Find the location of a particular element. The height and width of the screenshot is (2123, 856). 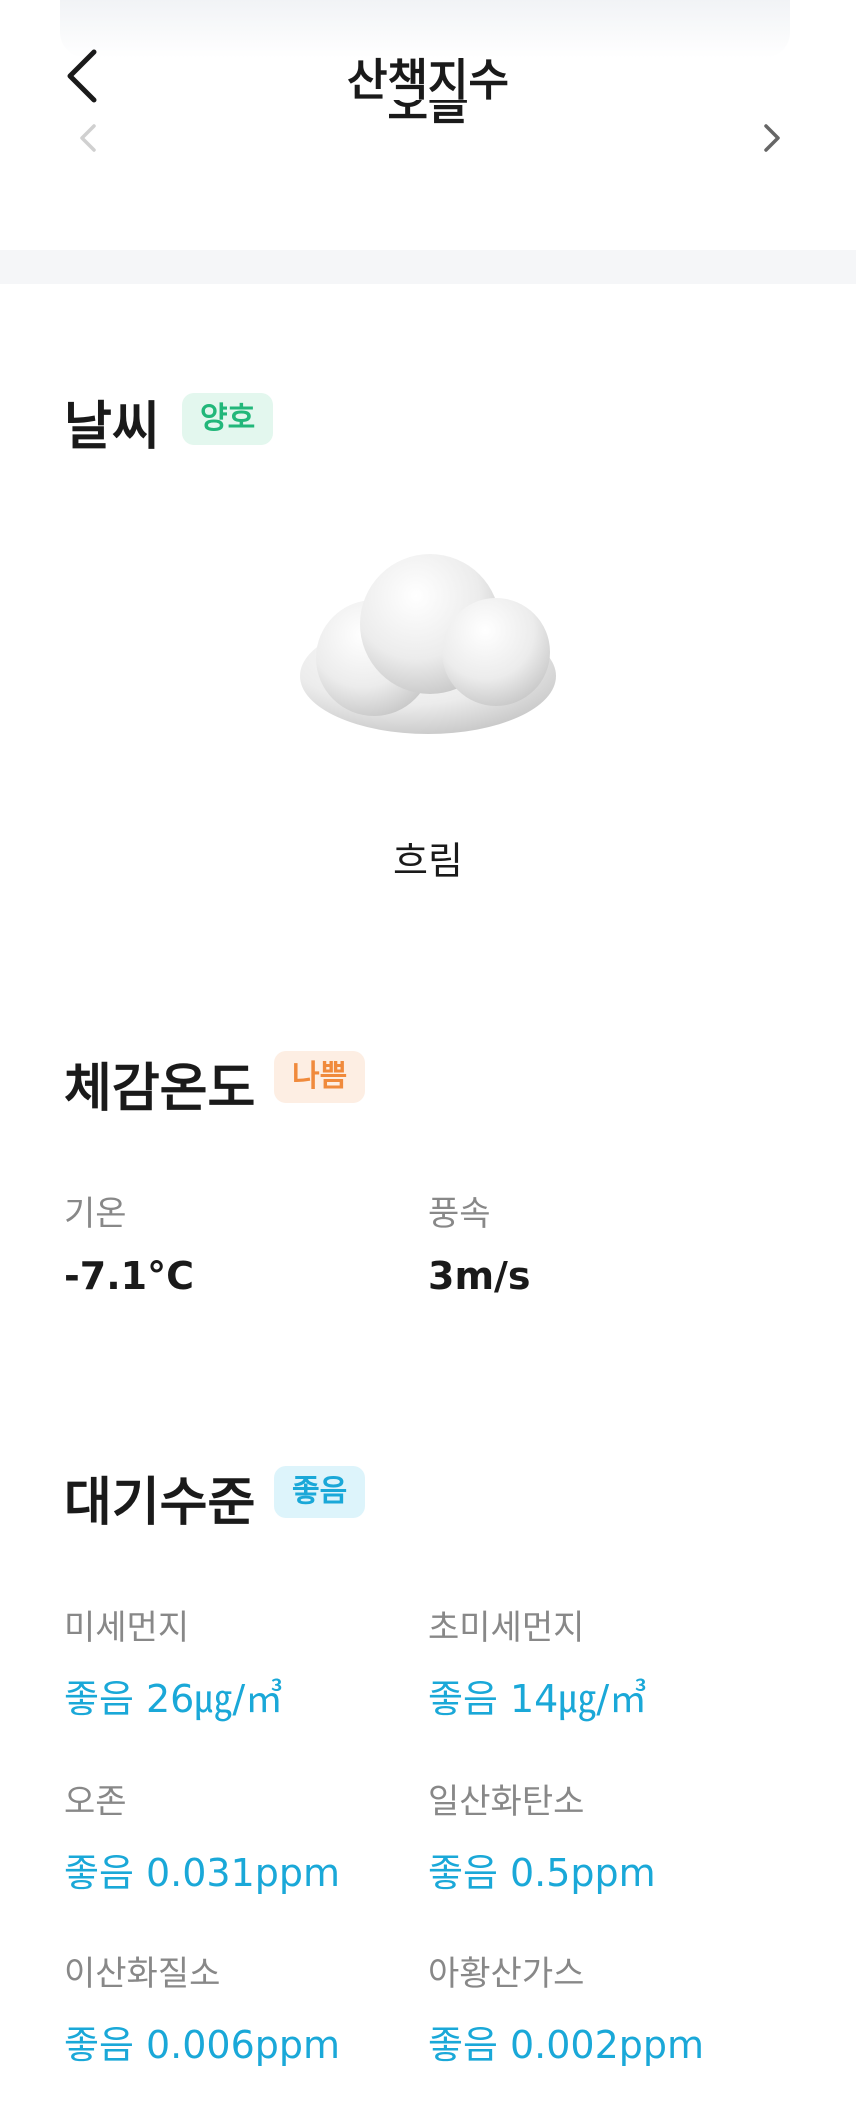

nitrogen-dioxide-label: 이산화질소 is located at coordinates (142, 1974).